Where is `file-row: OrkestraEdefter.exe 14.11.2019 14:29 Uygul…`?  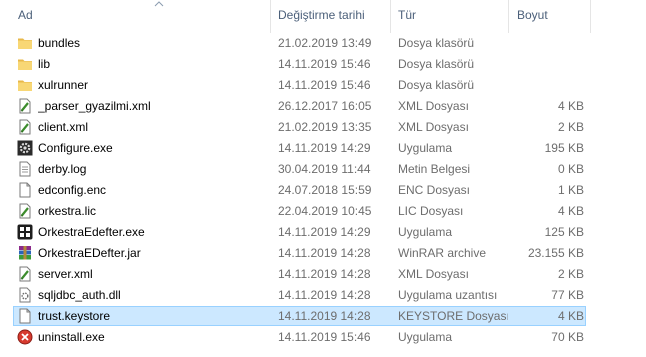
file-row: OrkestraEdefter.exe 14.11.2019 14:29 Uygul… is located at coordinates (323, 232).